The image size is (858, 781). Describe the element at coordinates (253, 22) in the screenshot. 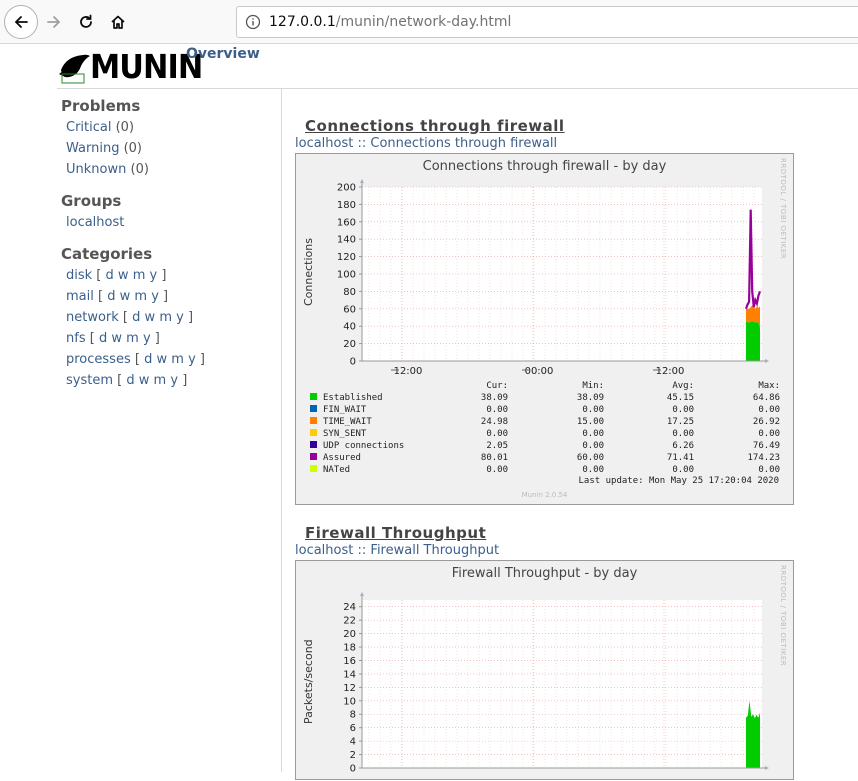

I see `info-icon` at that location.